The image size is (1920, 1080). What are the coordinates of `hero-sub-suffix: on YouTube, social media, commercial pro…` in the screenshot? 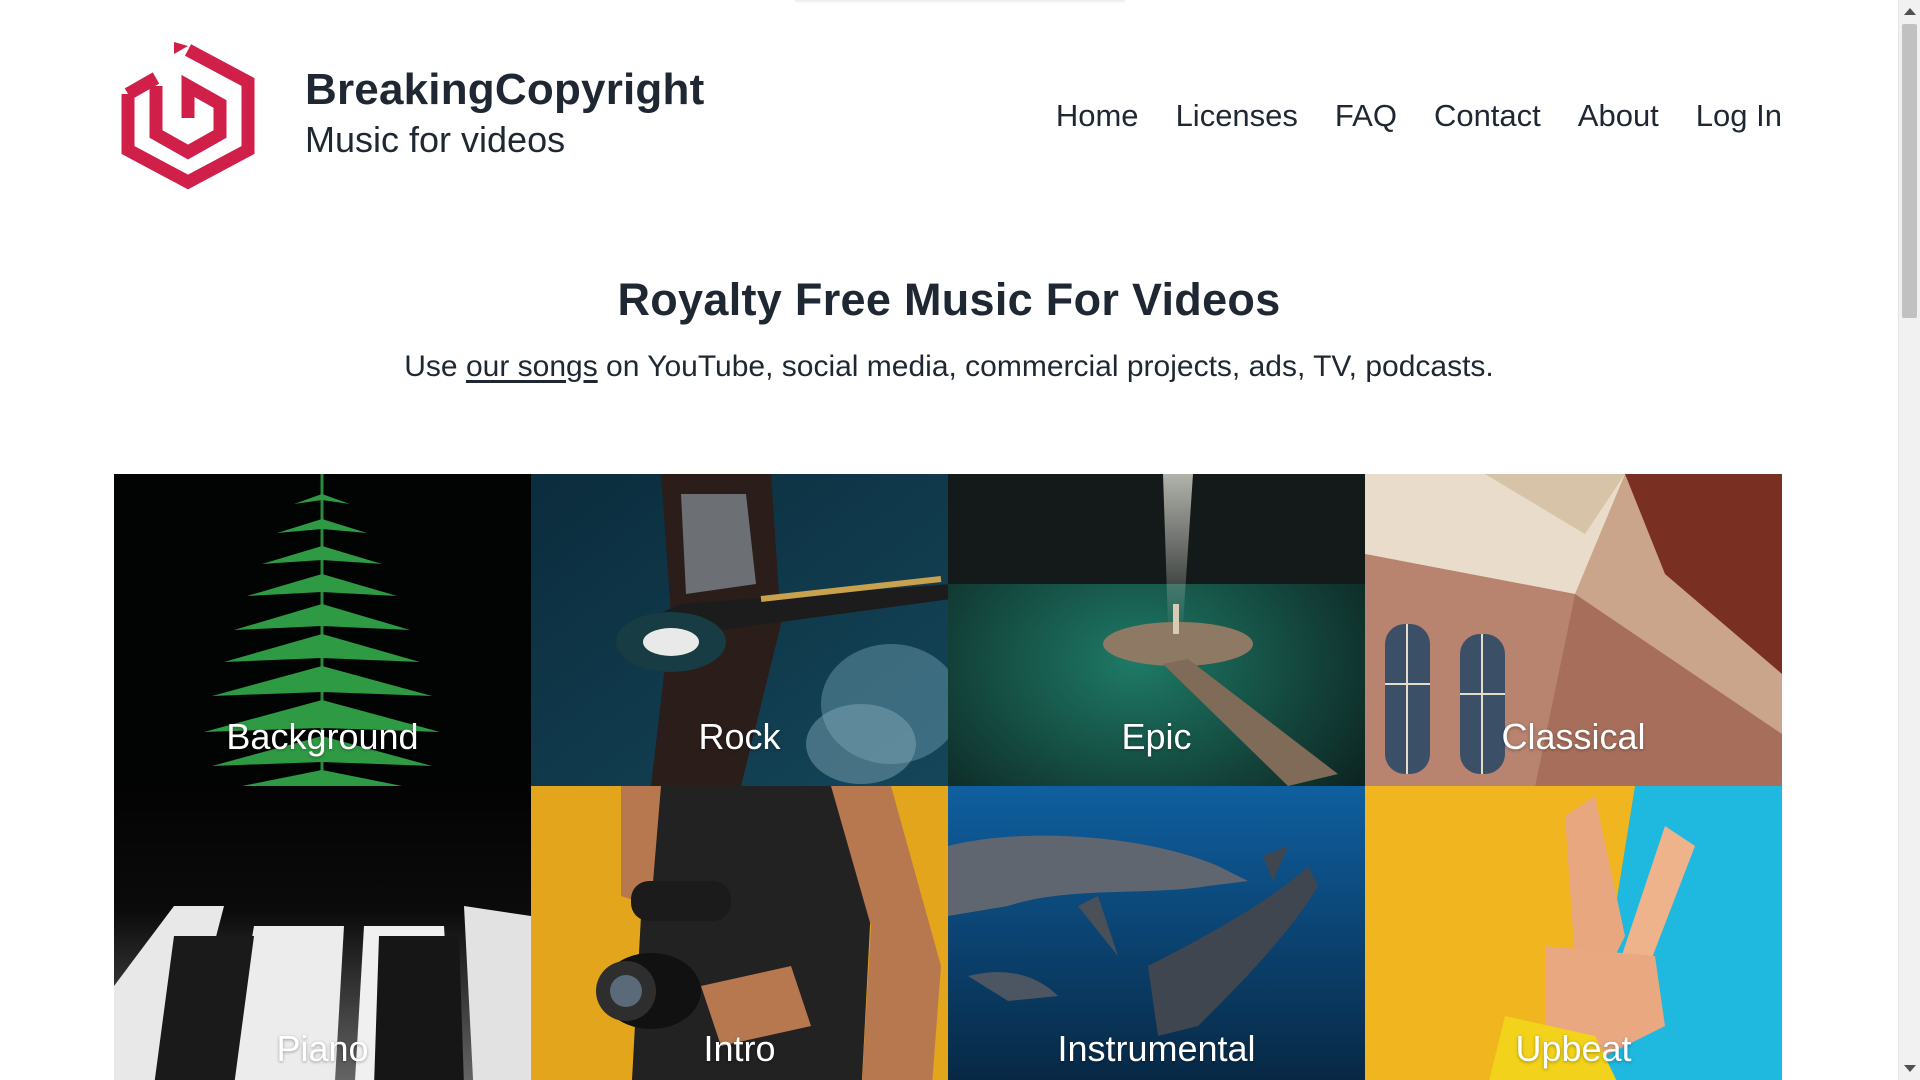 It's located at (1045, 366).